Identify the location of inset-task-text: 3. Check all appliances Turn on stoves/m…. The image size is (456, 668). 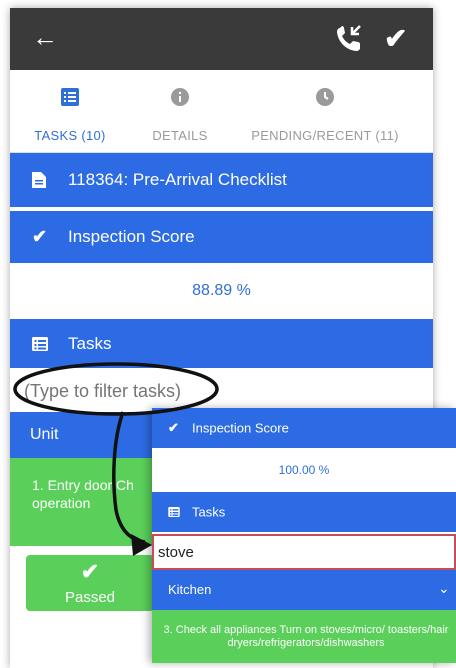
(306, 636).